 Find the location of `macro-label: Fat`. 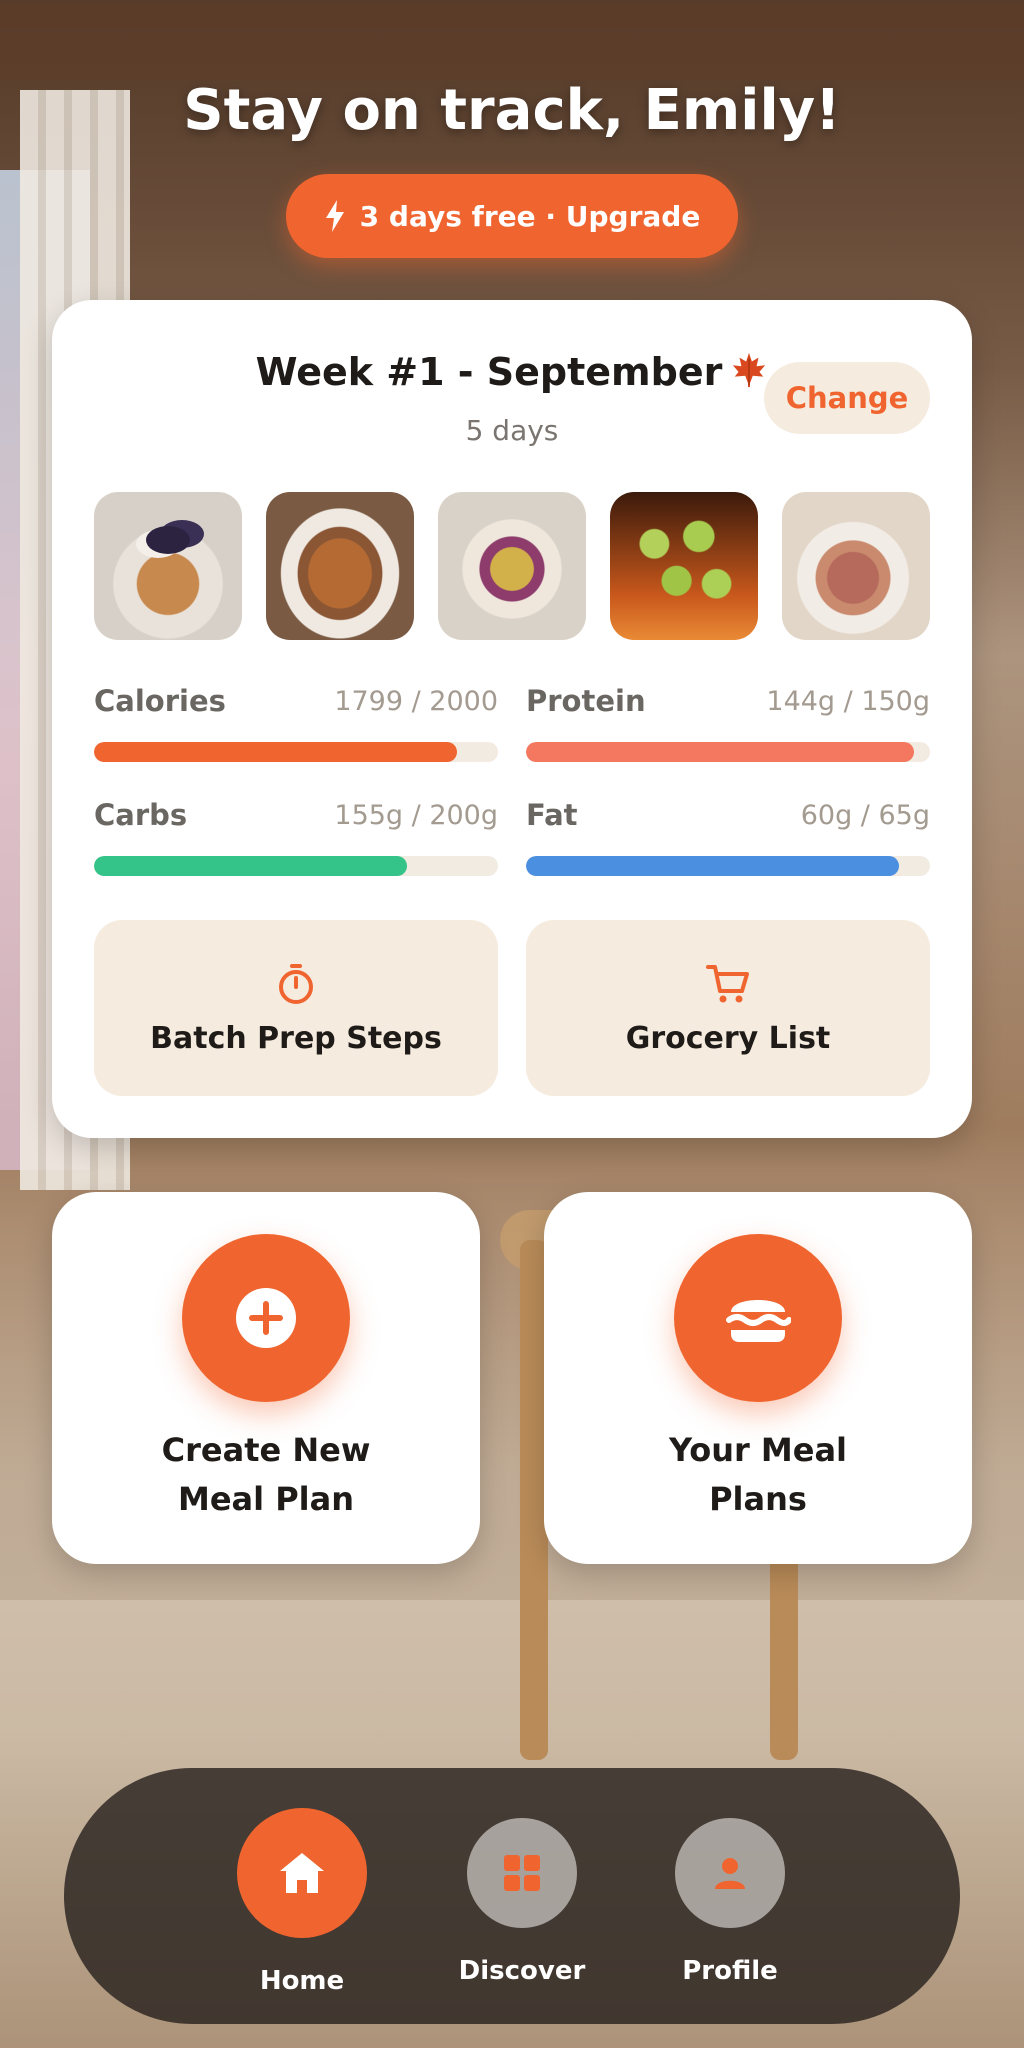

macro-label: Fat is located at coordinates (552, 815).